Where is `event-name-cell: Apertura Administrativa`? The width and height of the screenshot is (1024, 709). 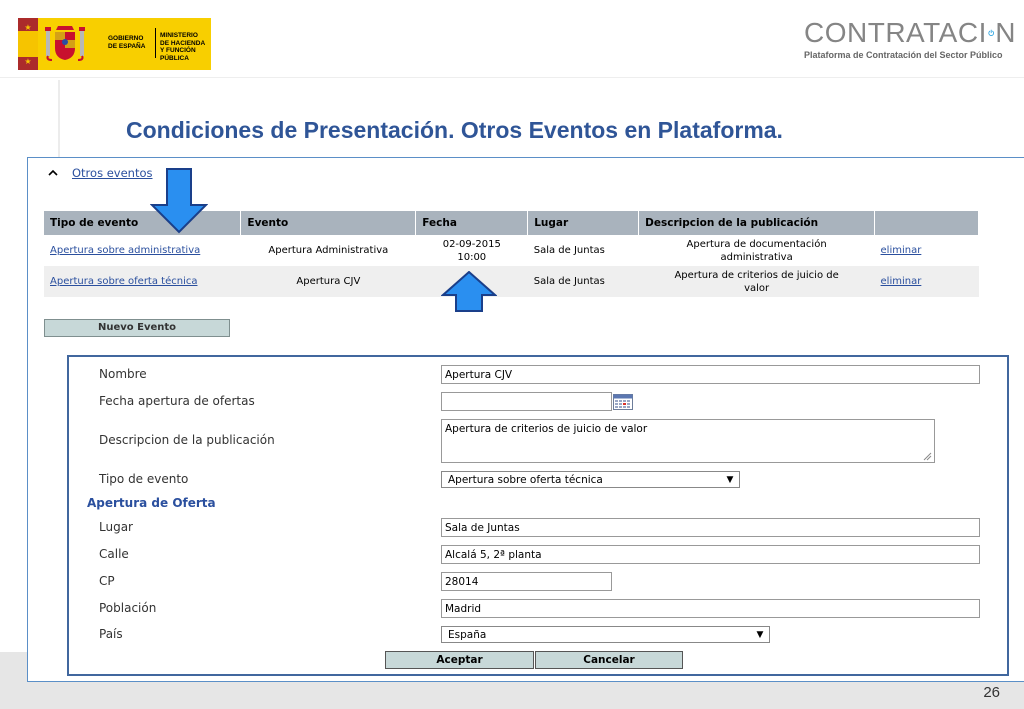 event-name-cell: Apertura Administrativa is located at coordinates (328, 250).